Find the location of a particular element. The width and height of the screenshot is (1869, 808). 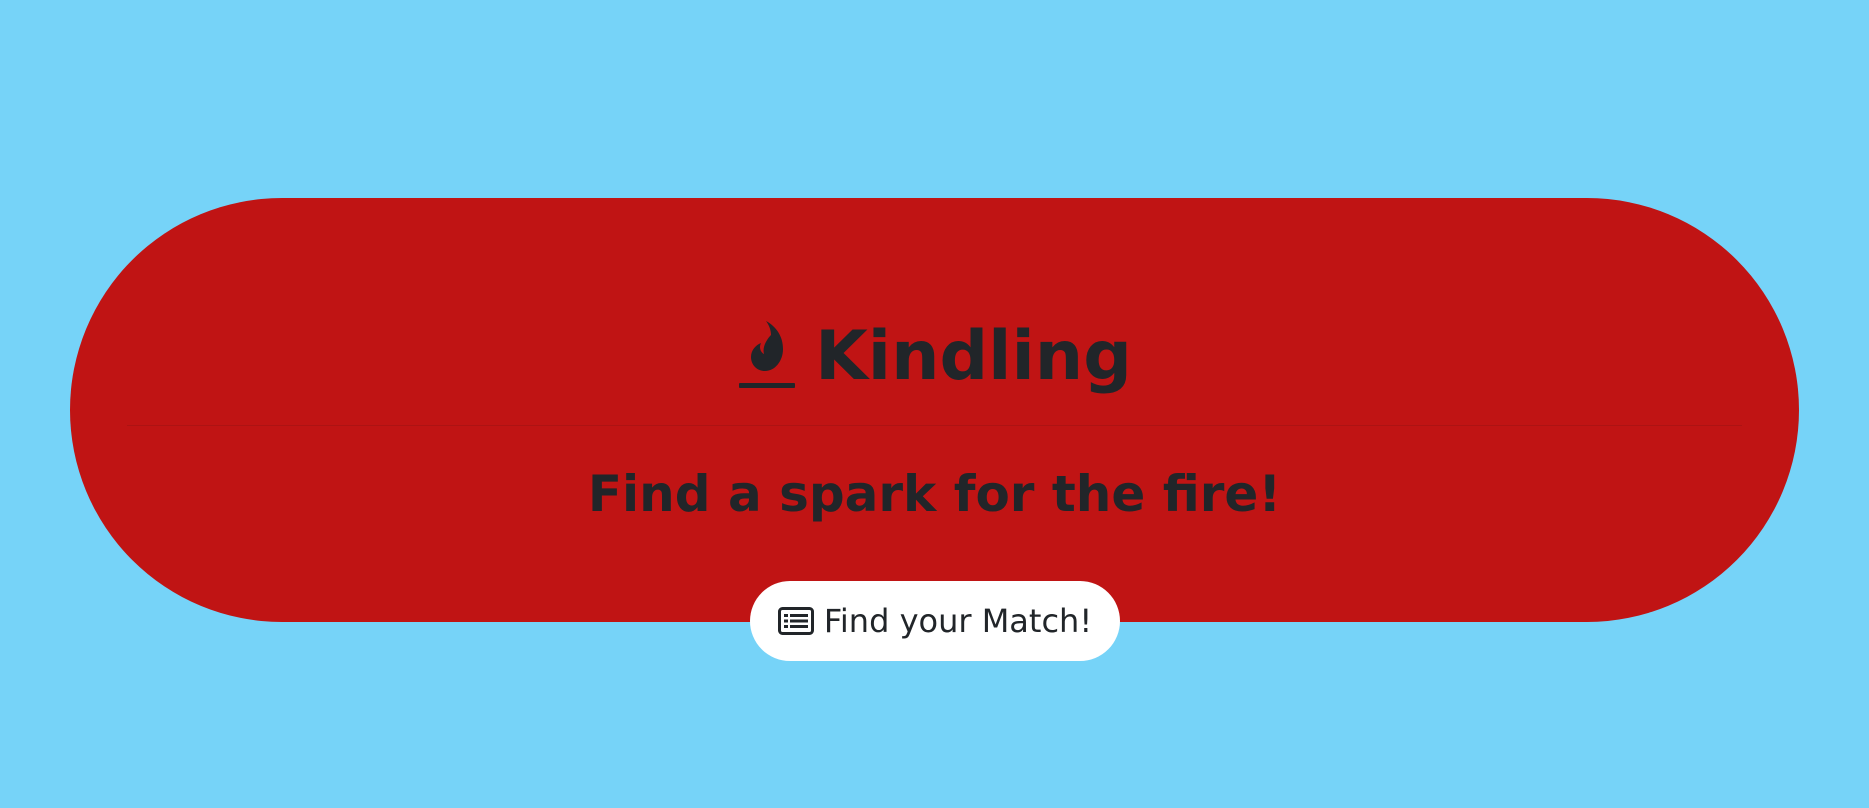

app-title: Kindling is located at coordinates (973, 356).